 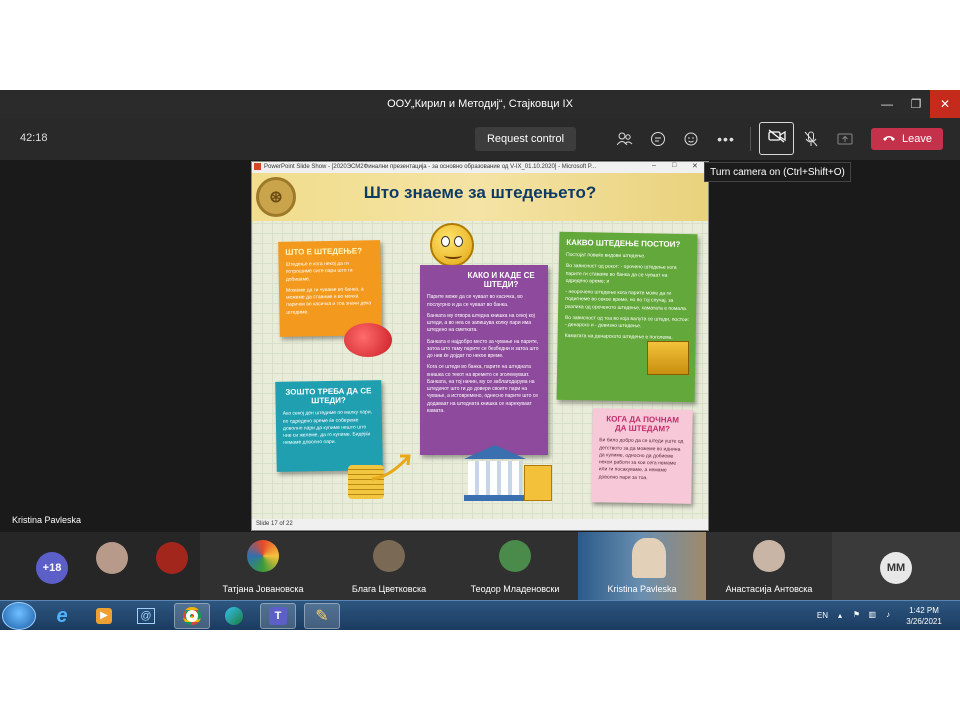 I want to click on bank-building-icon, so click(x=495, y=474).